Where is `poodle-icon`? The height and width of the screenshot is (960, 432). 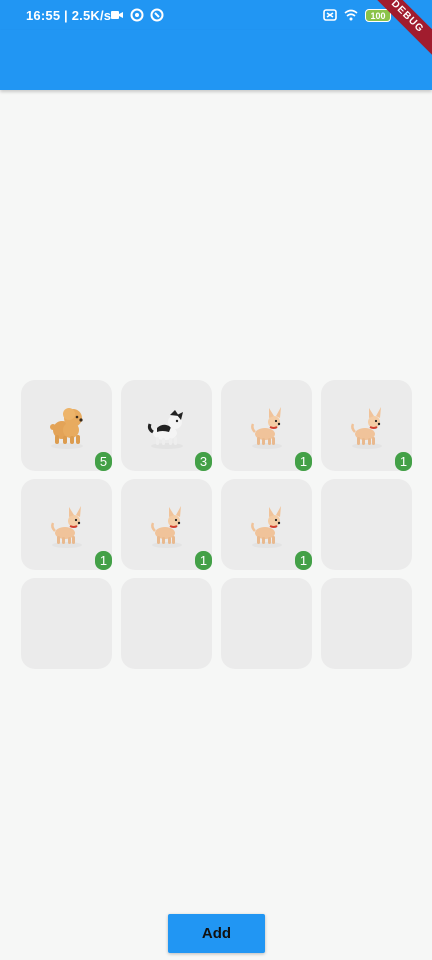 poodle-icon is located at coordinates (66, 428).